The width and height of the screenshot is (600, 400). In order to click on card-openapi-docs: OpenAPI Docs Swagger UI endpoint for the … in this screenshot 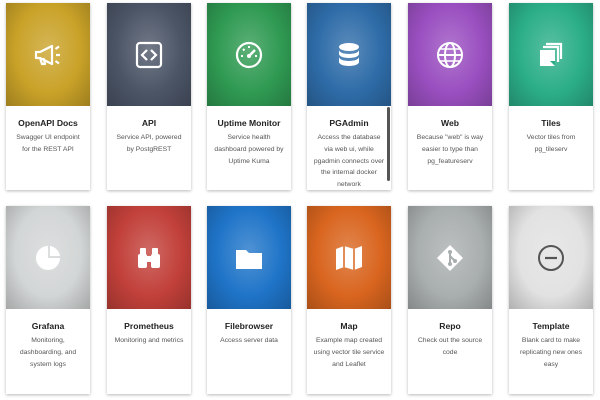, I will do `click(48, 96)`.